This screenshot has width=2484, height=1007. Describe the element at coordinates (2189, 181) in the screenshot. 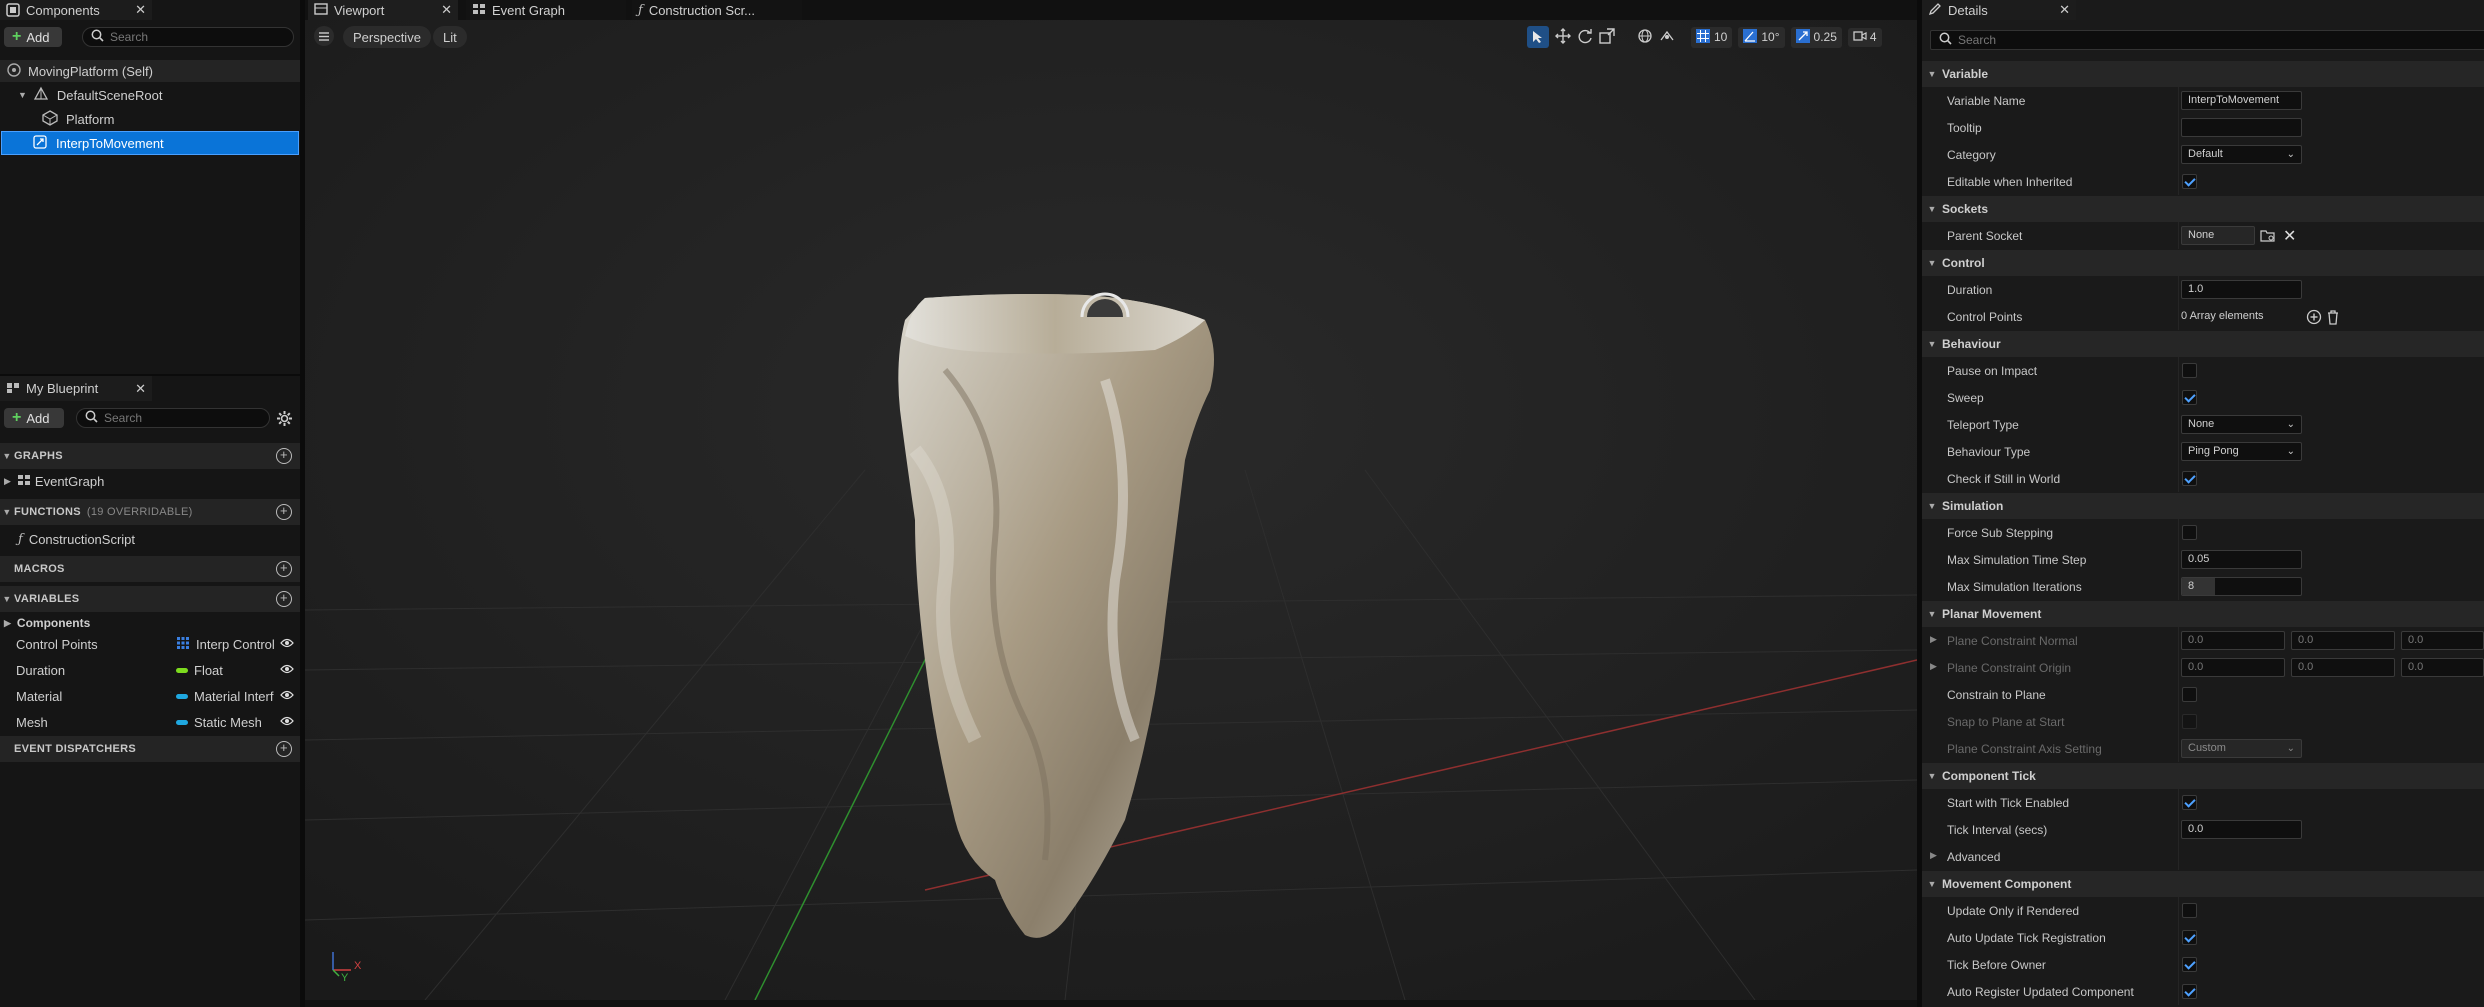

I see `editable-inherited-checkbox` at that location.